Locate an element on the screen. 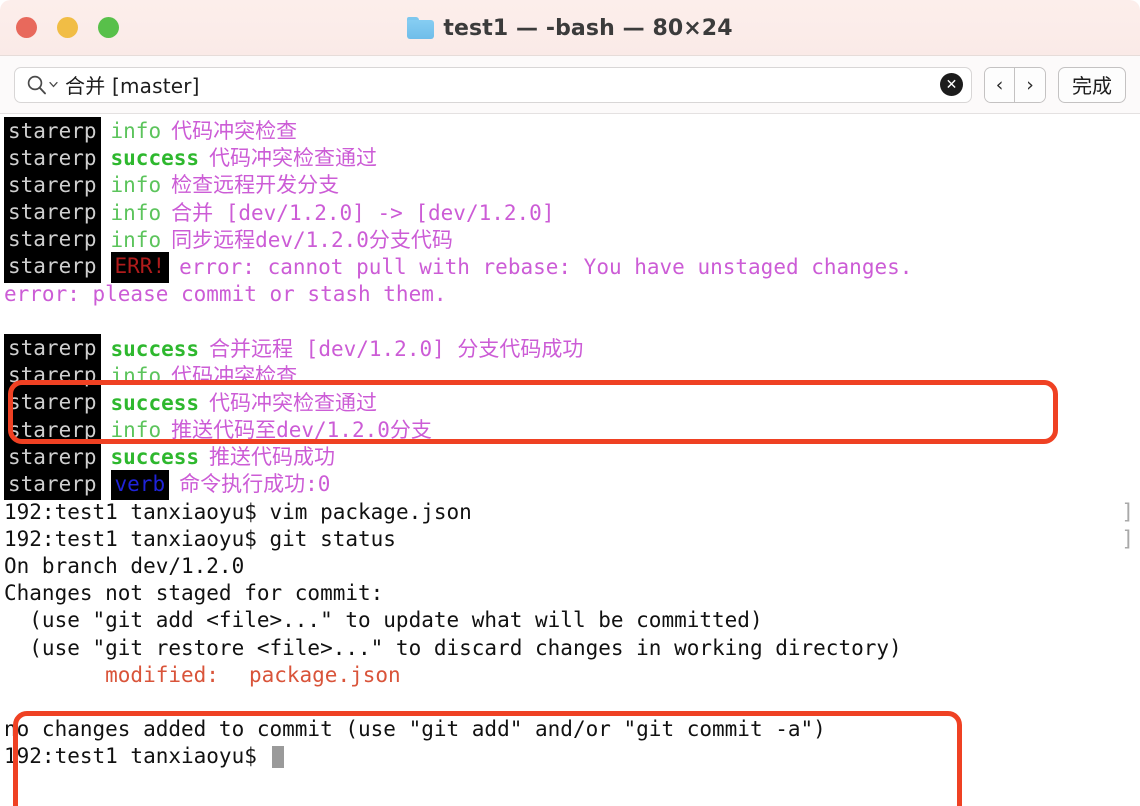  window-title-group: test1 — -bash — 80×24 is located at coordinates (570, 28).